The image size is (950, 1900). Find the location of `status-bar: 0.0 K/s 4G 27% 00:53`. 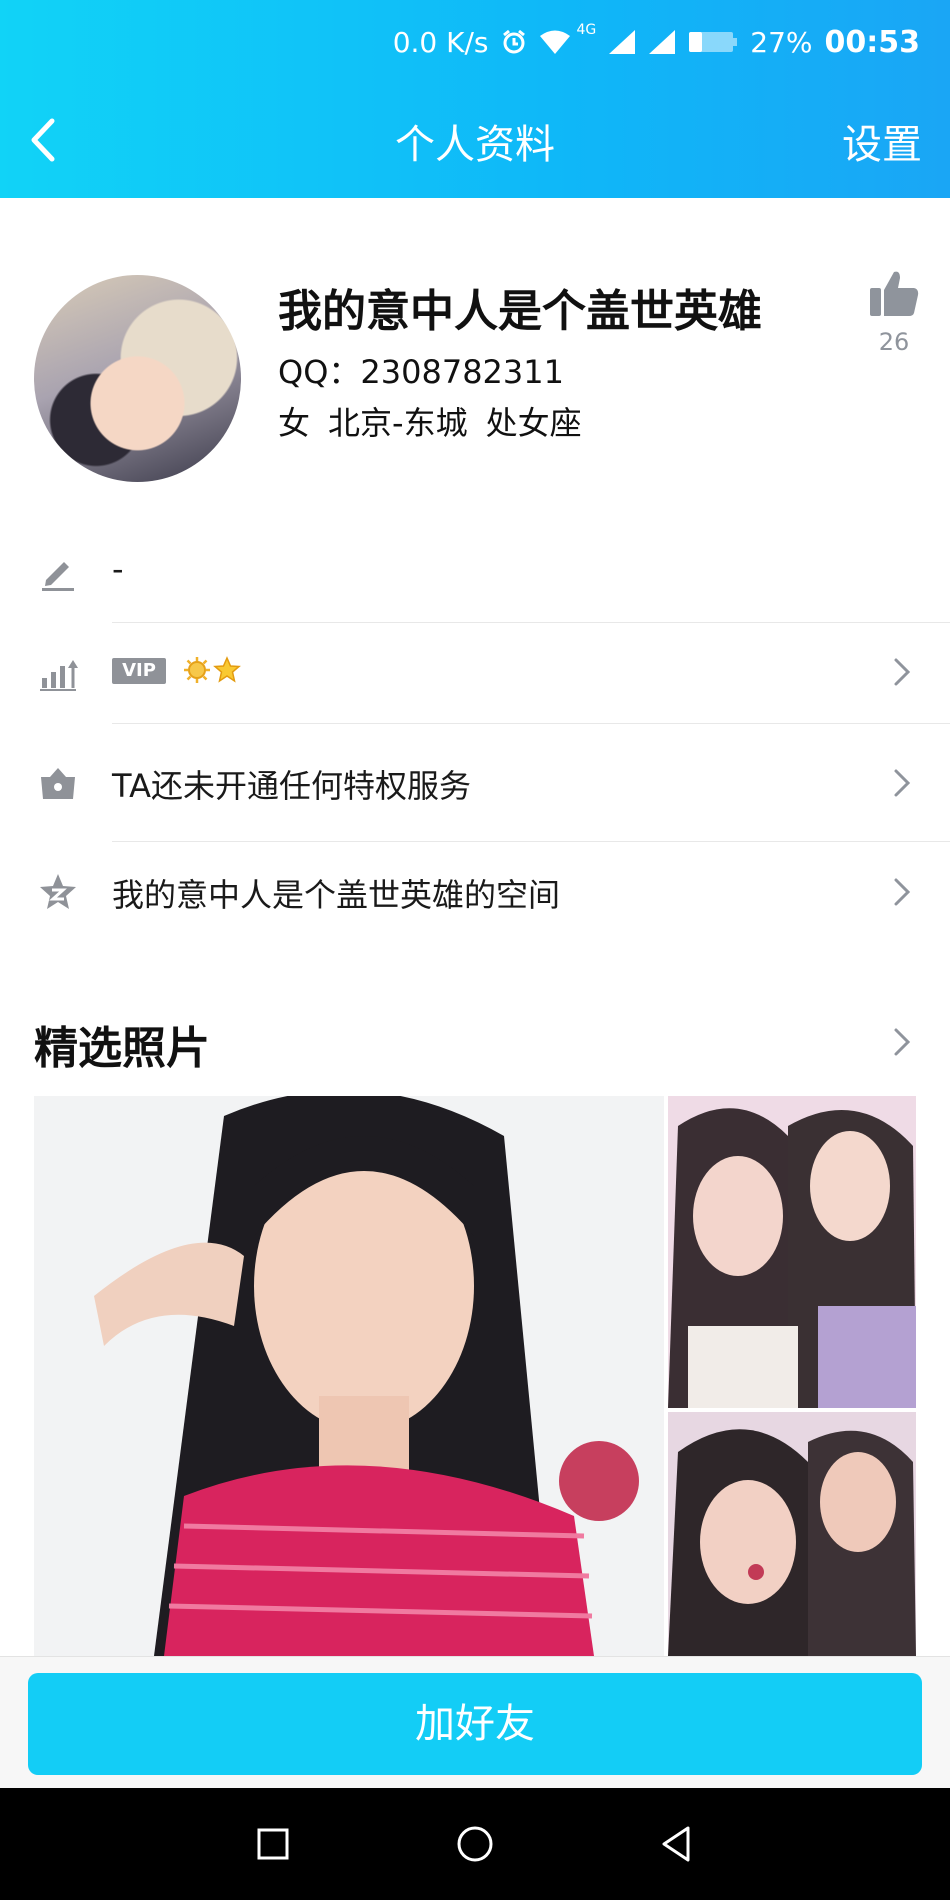

status-bar: 0.0 K/s 4G 27% 00:53 is located at coordinates (656, 42).